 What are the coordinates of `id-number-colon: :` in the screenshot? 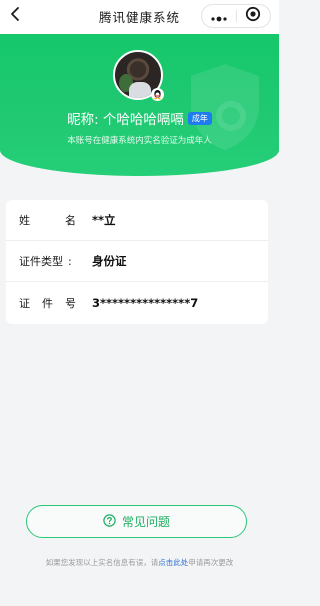 It's located at (70, 302).